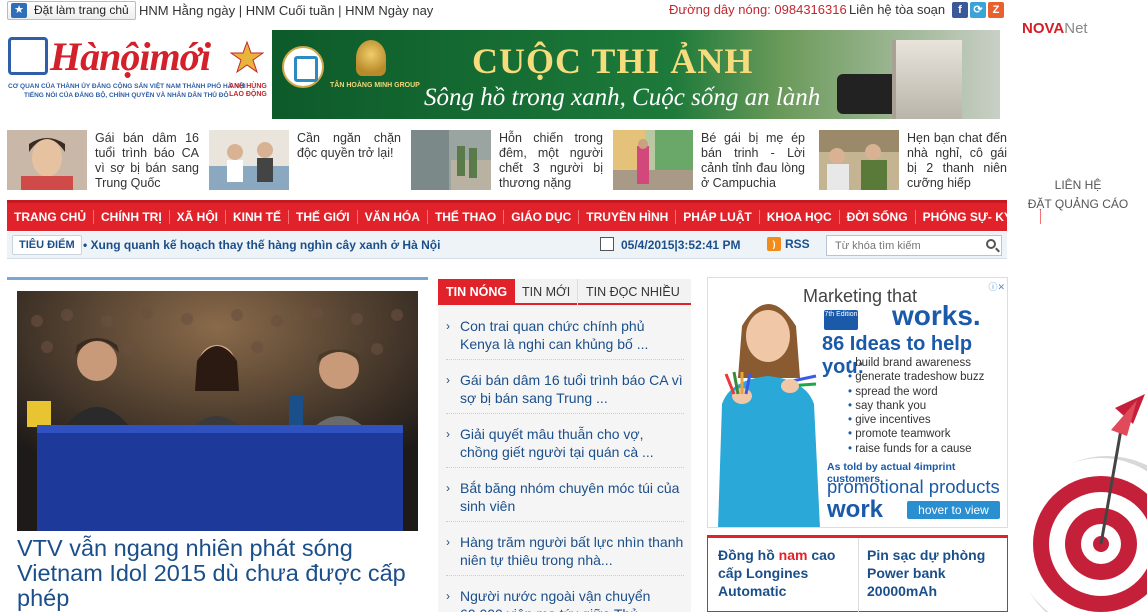 This screenshot has width=1147, height=612. Describe the element at coordinates (393, 217) in the screenshot. I see `nav-item-culture: VĂN HÓA` at that location.